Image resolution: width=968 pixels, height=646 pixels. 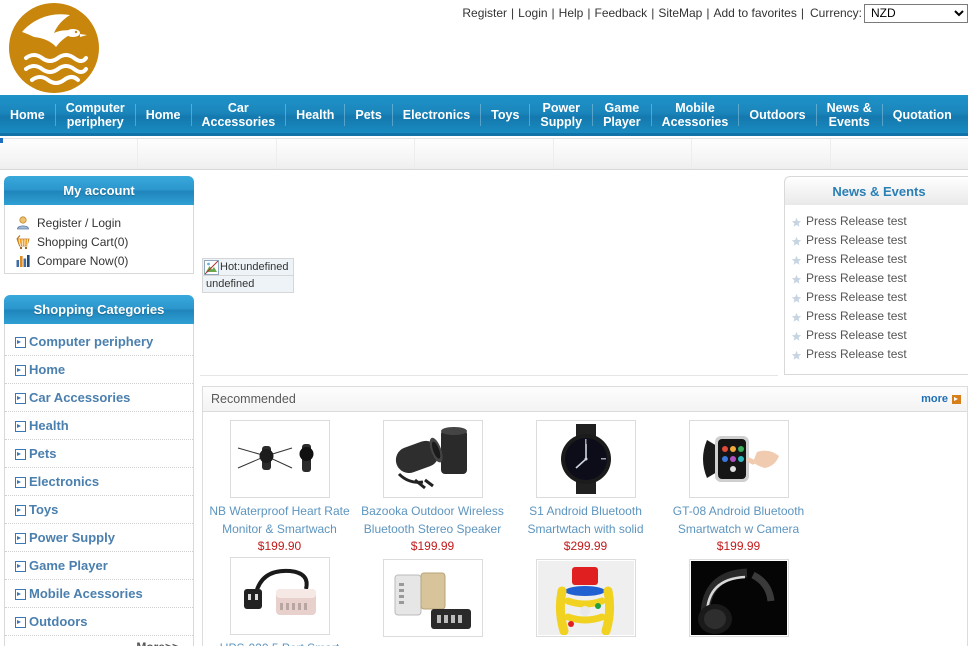 I want to click on site-logo, so click(x=54, y=48).